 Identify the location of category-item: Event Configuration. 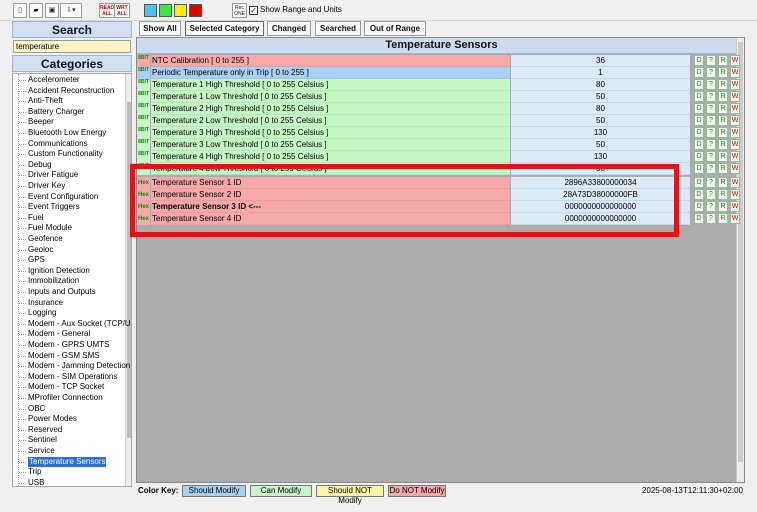
(58, 197).